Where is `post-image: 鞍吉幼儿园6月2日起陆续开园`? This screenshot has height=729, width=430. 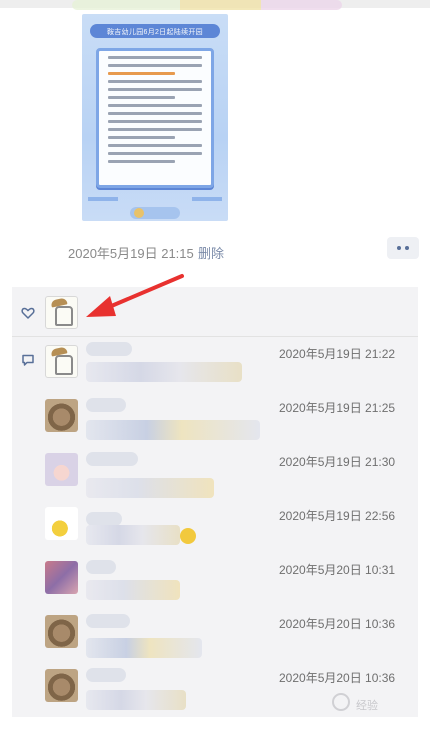 post-image: 鞍吉幼儿园6月2日起陆续开园 is located at coordinates (155, 117).